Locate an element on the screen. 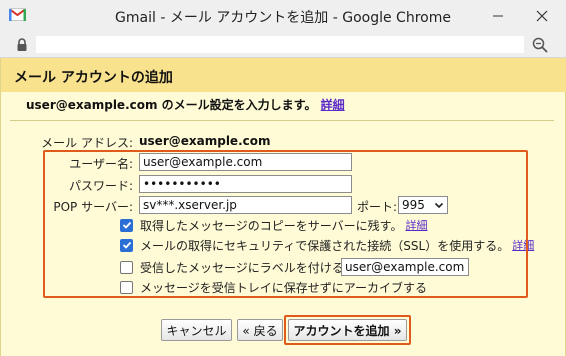  url-input is located at coordinates (280, 44).